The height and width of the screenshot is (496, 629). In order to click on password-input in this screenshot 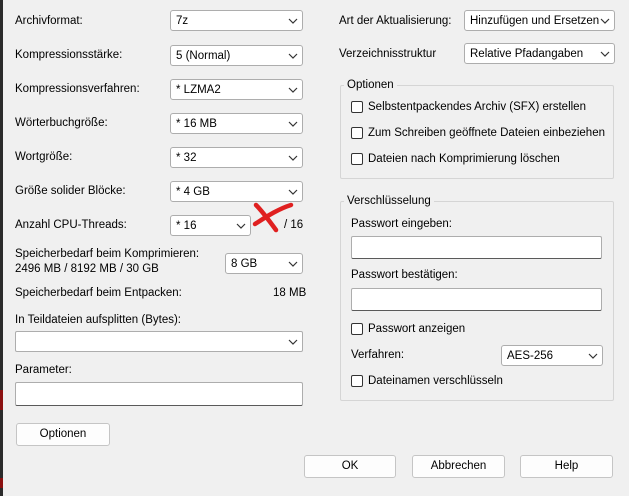, I will do `click(476, 247)`.